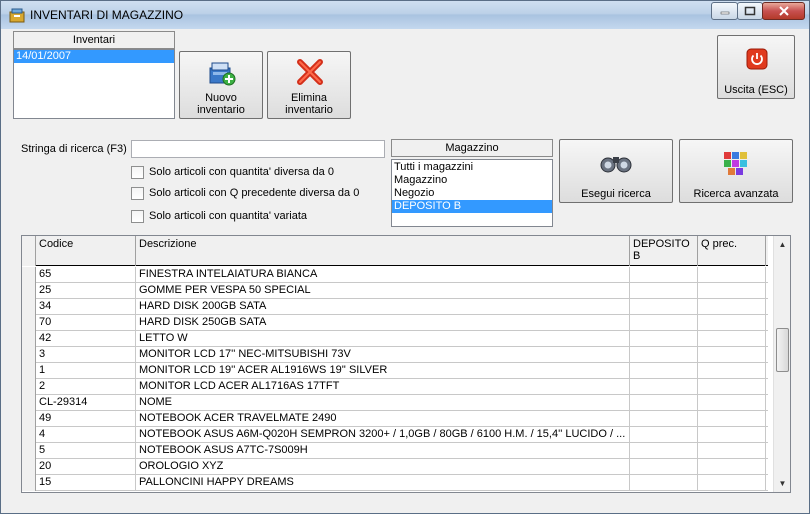 Image resolution: width=810 pixels, height=514 pixels. Describe the element at coordinates (86, 403) in the screenshot. I see `cell-codice: CL-29314` at that location.